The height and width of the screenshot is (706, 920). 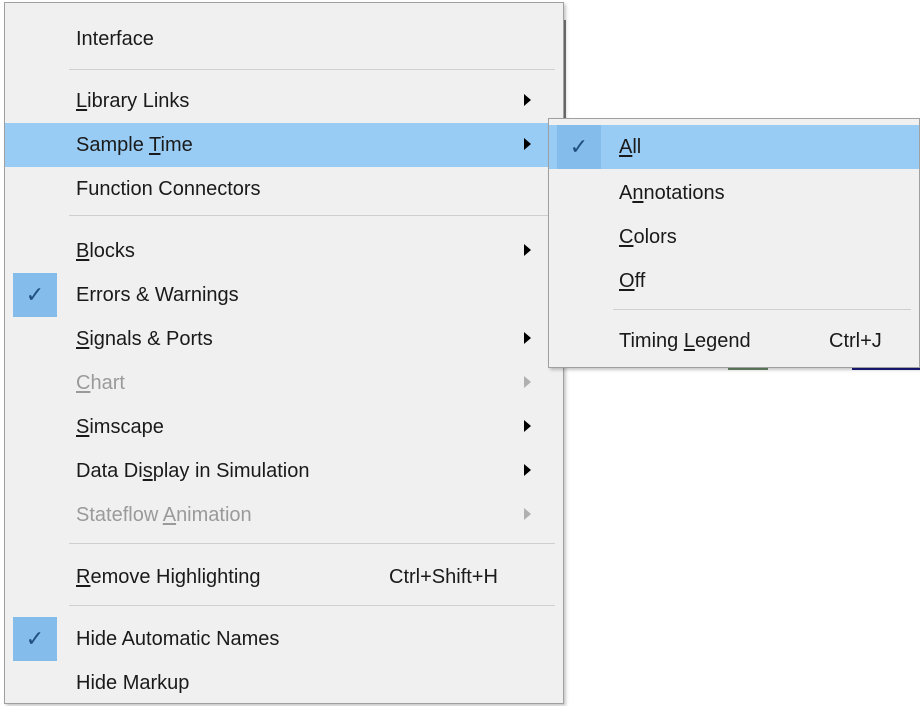 What do you see at coordinates (672, 193) in the screenshot?
I see `menu-item-label: Annotations` at bounding box center [672, 193].